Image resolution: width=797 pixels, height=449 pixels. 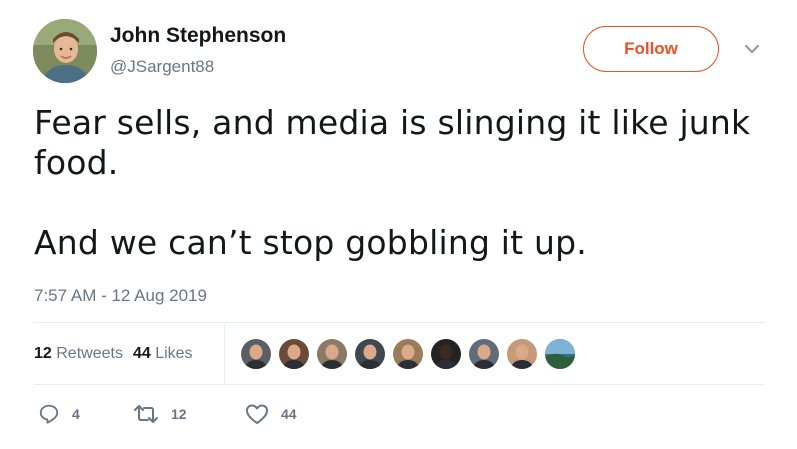 What do you see at coordinates (89, 353) in the screenshot?
I see `retweets-label: Retweets` at bounding box center [89, 353].